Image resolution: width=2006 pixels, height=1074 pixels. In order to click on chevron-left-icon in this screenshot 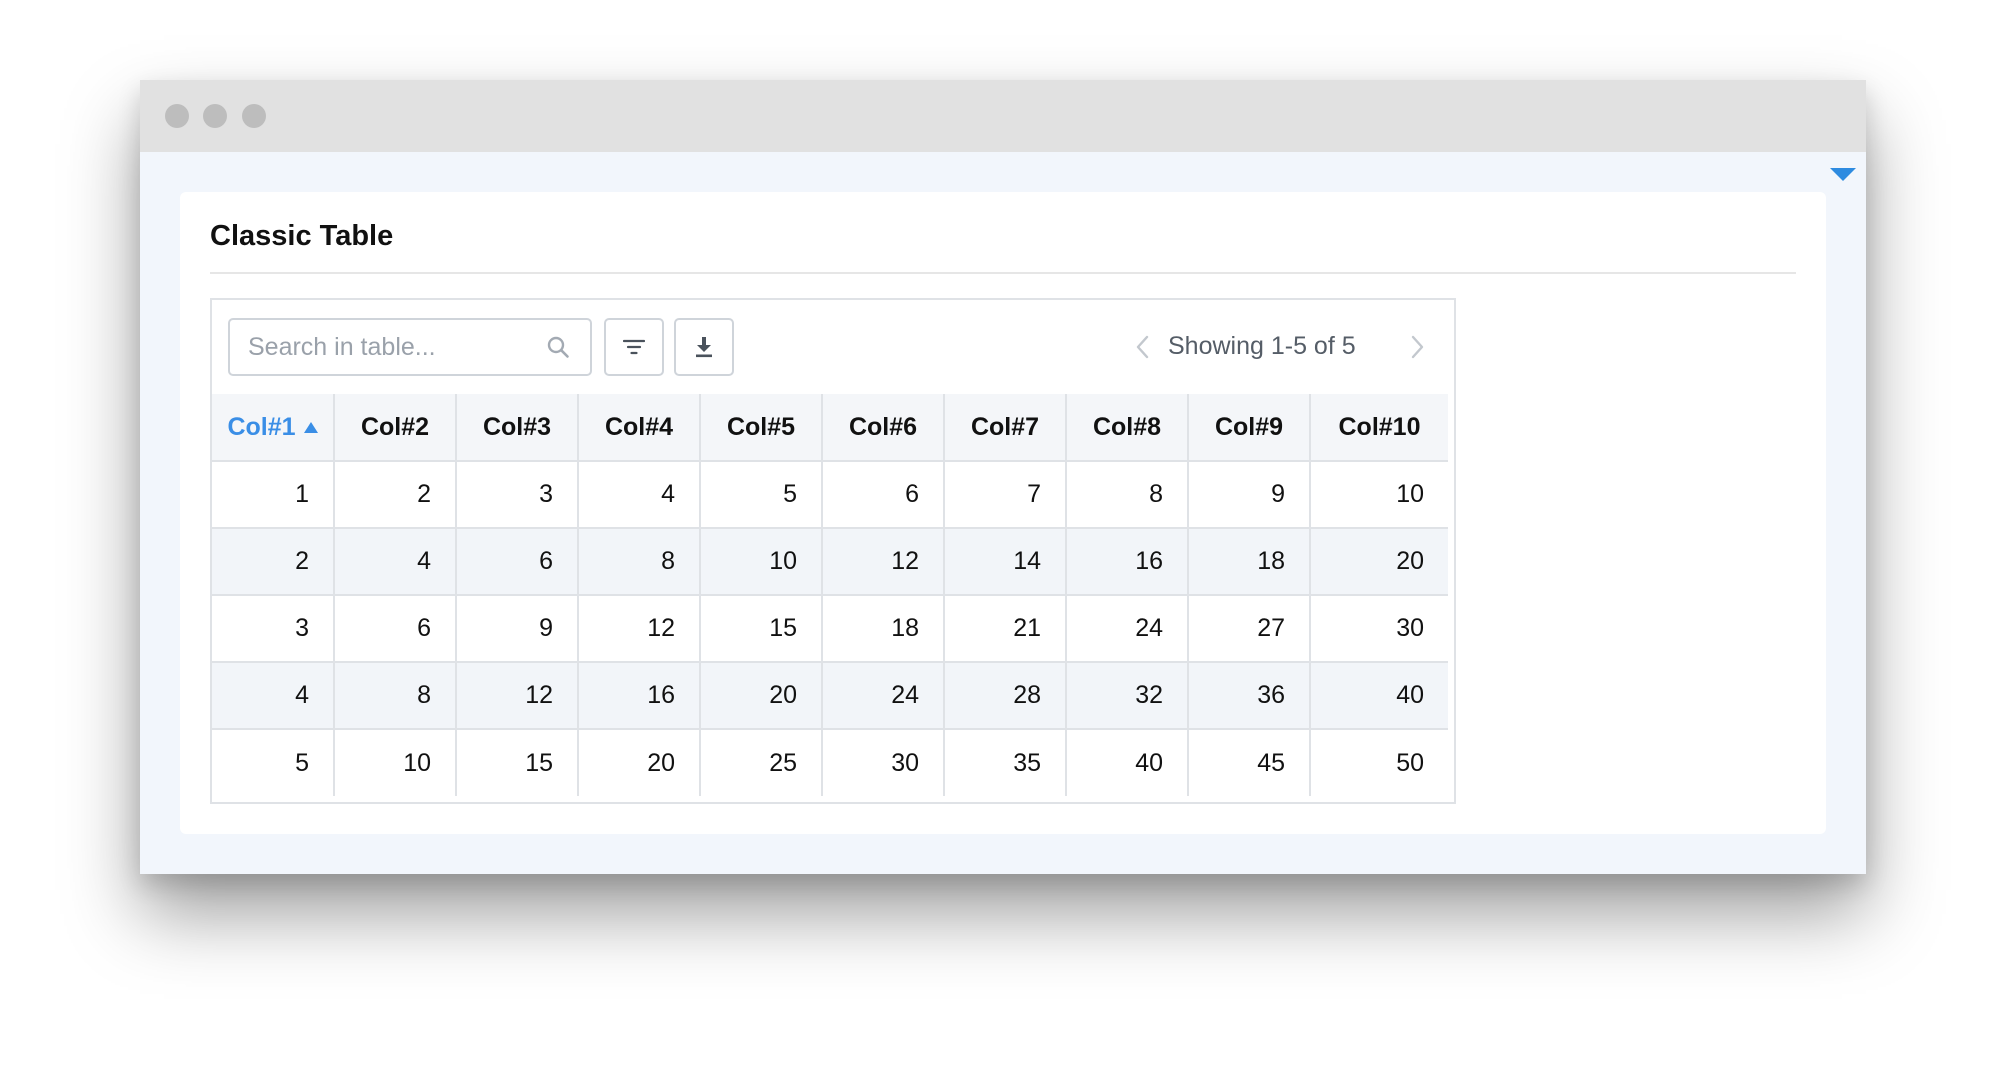, I will do `click(1142, 347)`.